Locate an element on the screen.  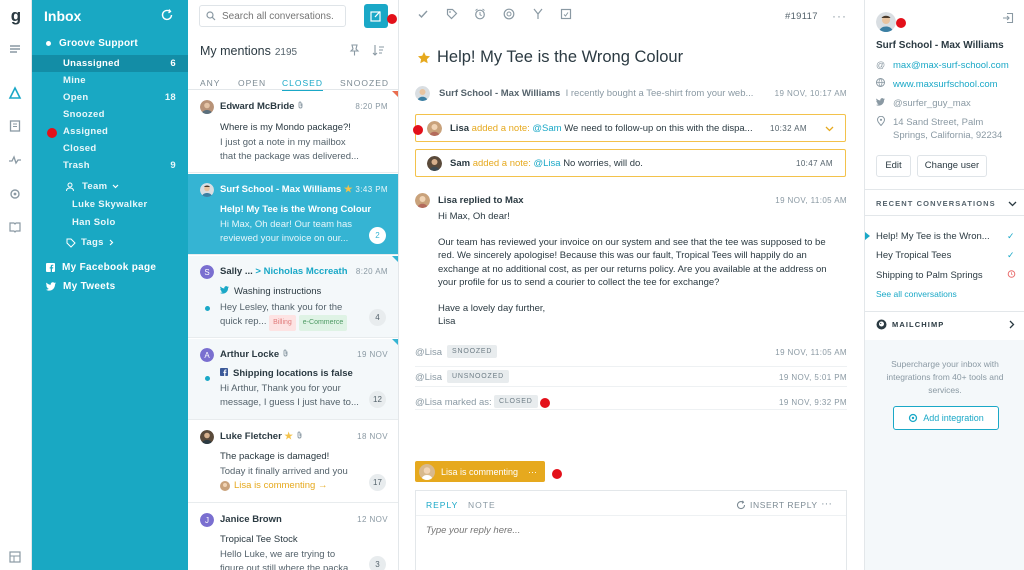
tab-open: OPEN is located at coordinates (252, 83).